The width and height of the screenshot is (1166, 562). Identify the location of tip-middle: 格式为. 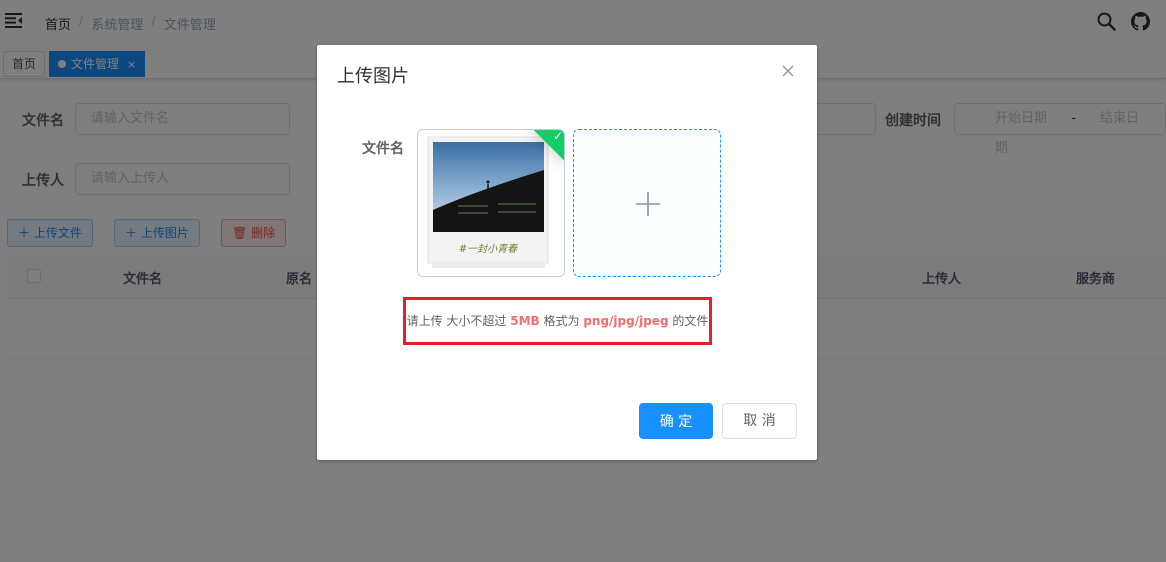
(561, 321).